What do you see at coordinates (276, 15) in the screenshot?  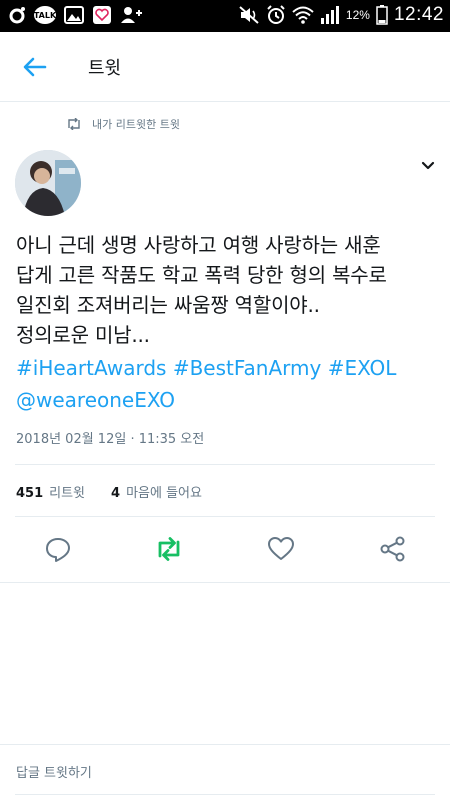 I see `alarm-icon` at bounding box center [276, 15].